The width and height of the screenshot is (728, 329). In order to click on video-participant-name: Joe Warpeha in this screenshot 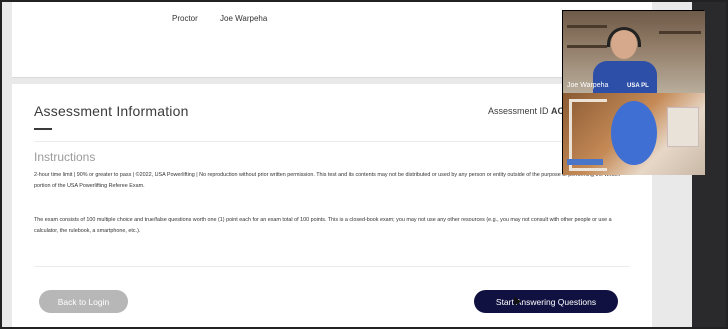, I will do `click(588, 85)`.